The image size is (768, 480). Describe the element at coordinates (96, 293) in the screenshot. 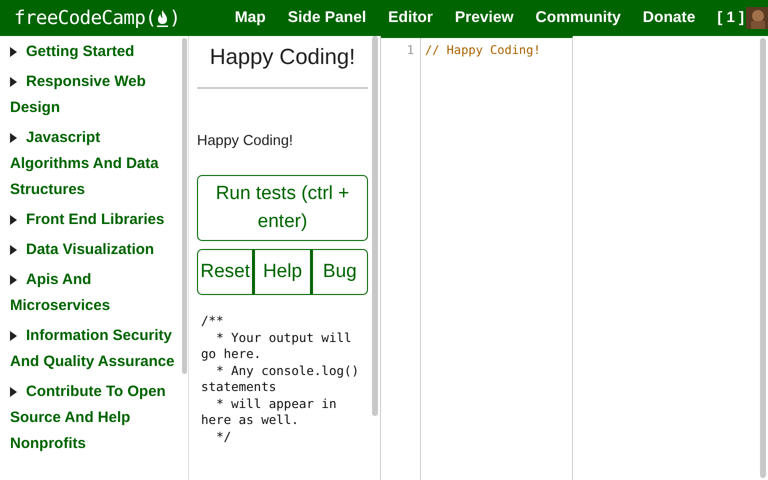

I see `sidebar-item: Apis And Microservices` at that location.